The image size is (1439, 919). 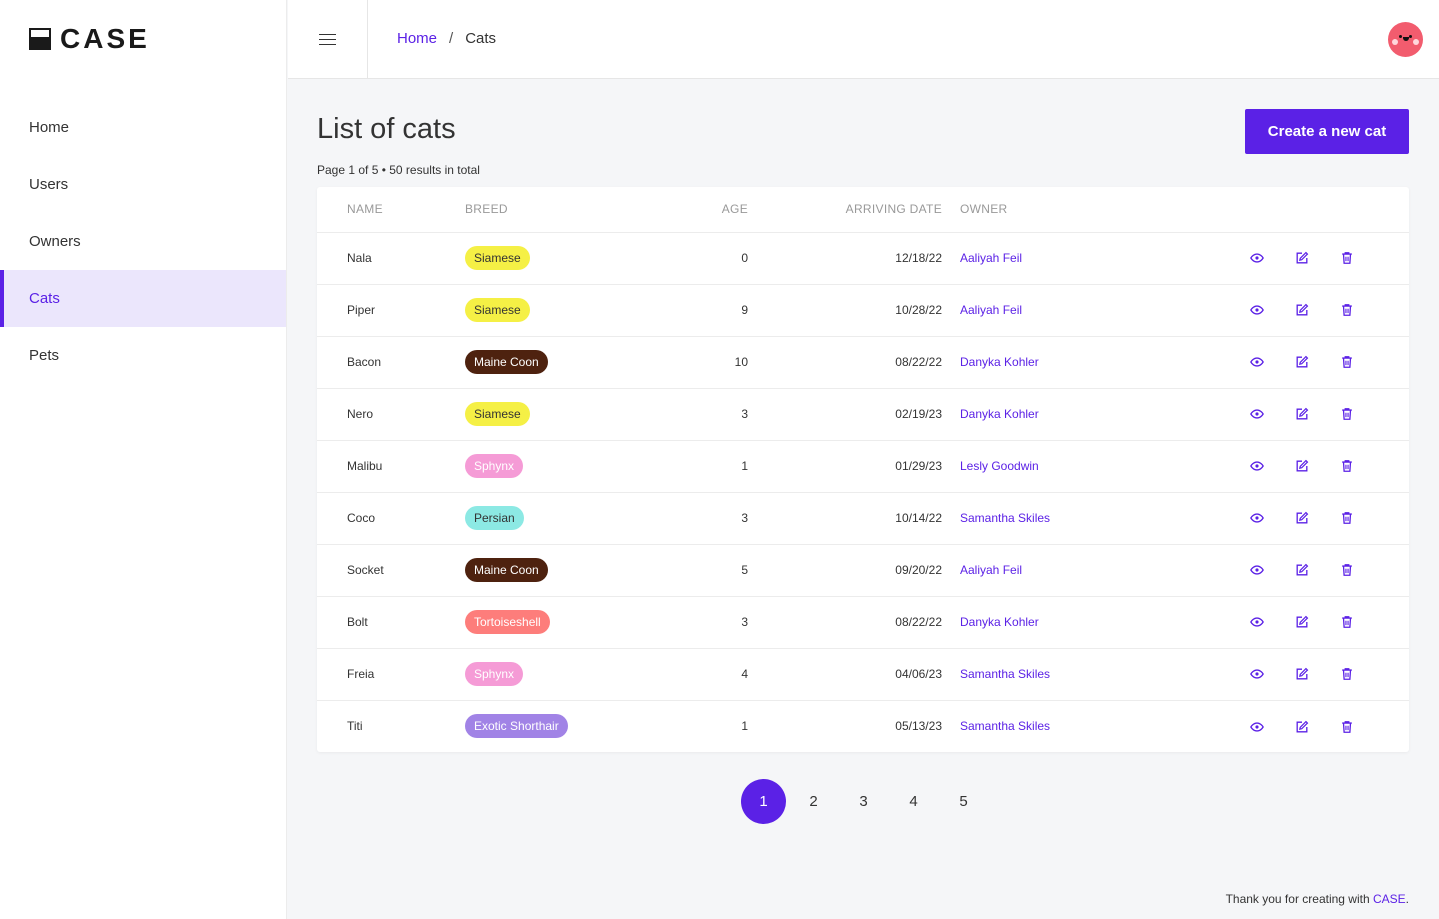 I want to click on arriving-date-cell: 12/18/22, so click(x=845, y=258).